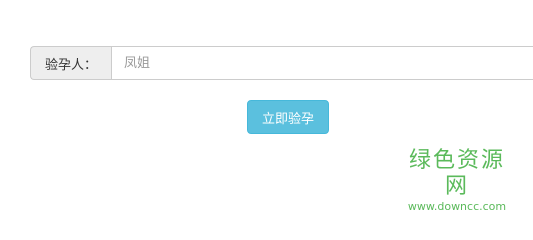 The height and width of the screenshot is (240, 533). I want to click on watermark-logo: 绿色资源网 www.downcc.com, so click(457, 181).